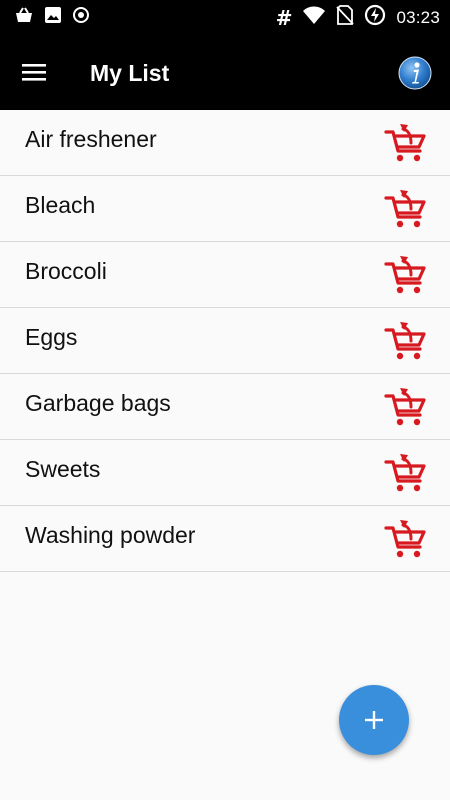 This screenshot has width=450, height=800. I want to click on list-item-label: Bleach, so click(60, 205).